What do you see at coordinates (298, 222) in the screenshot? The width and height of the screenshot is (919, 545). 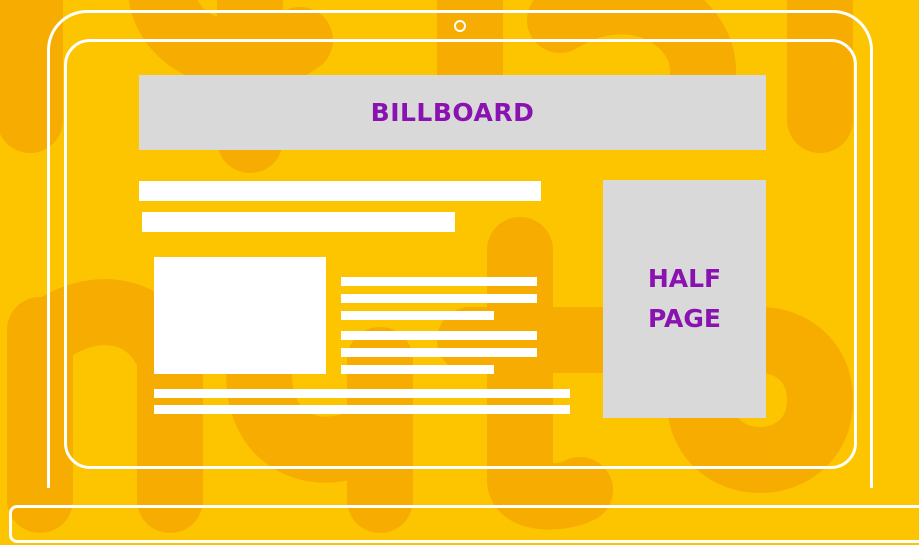 I see `subheadline-line` at bounding box center [298, 222].